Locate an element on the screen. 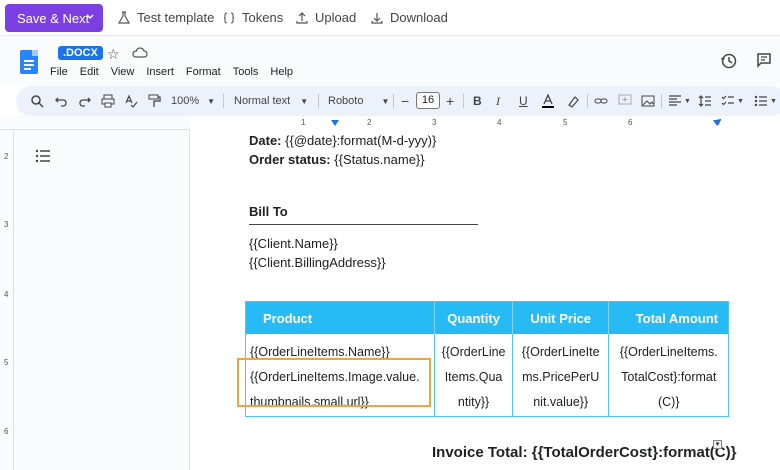 The width and height of the screenshot is (780, 470). upload-label: Upload is located at coordinates (336, 17).